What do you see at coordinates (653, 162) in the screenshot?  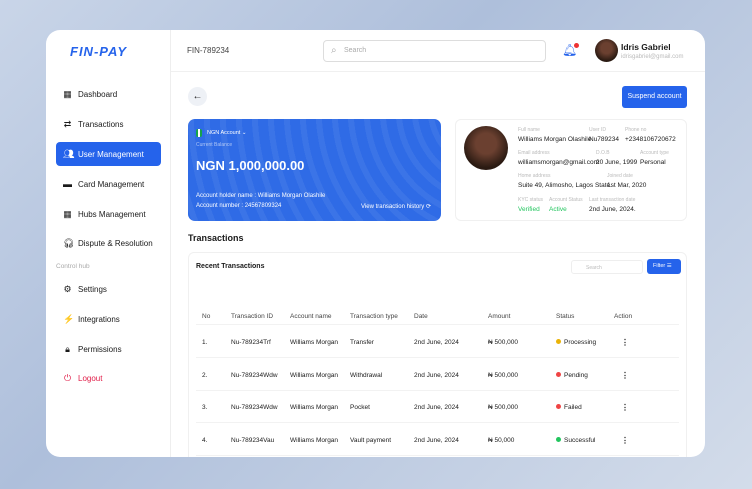 I see `account-type: Personal` at bounding box center [653, 162].